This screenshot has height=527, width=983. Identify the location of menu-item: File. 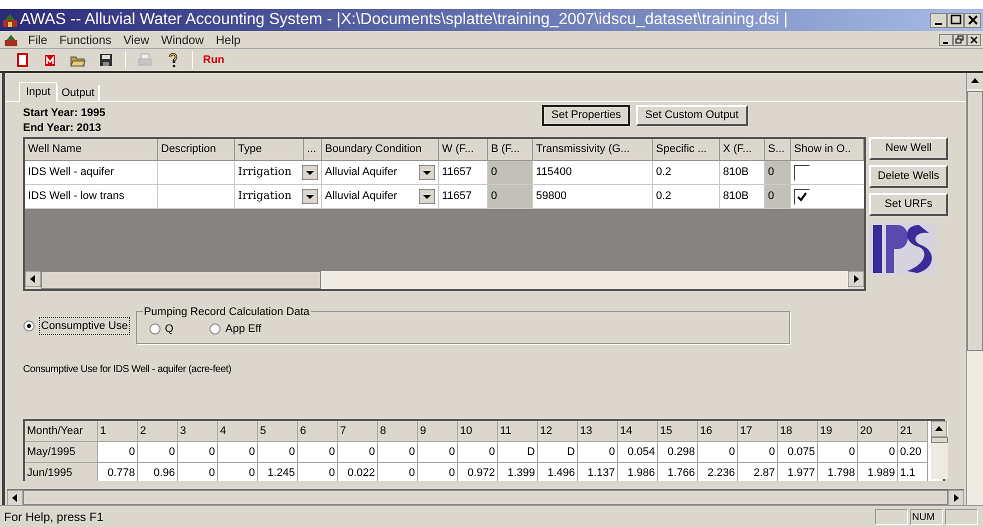
(38, 39).